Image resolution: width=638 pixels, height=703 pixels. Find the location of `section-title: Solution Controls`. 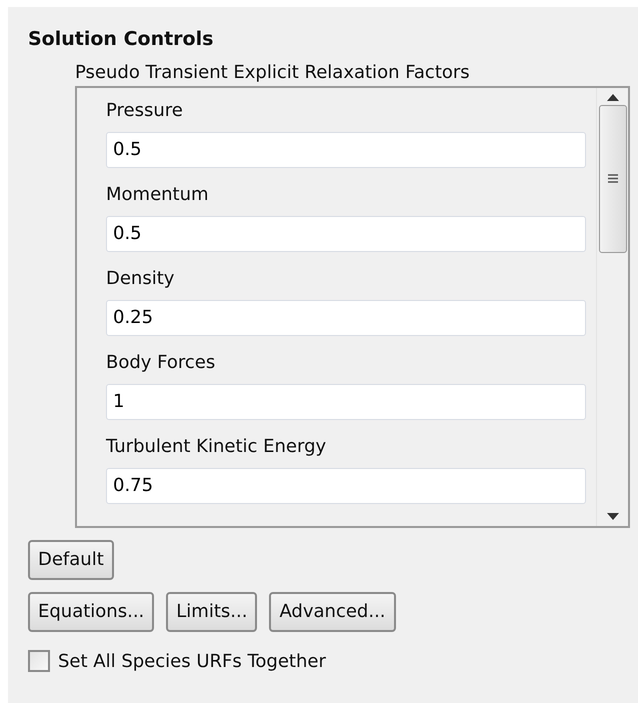

section-title: Solution Controls is located at coordinates (121, 39).